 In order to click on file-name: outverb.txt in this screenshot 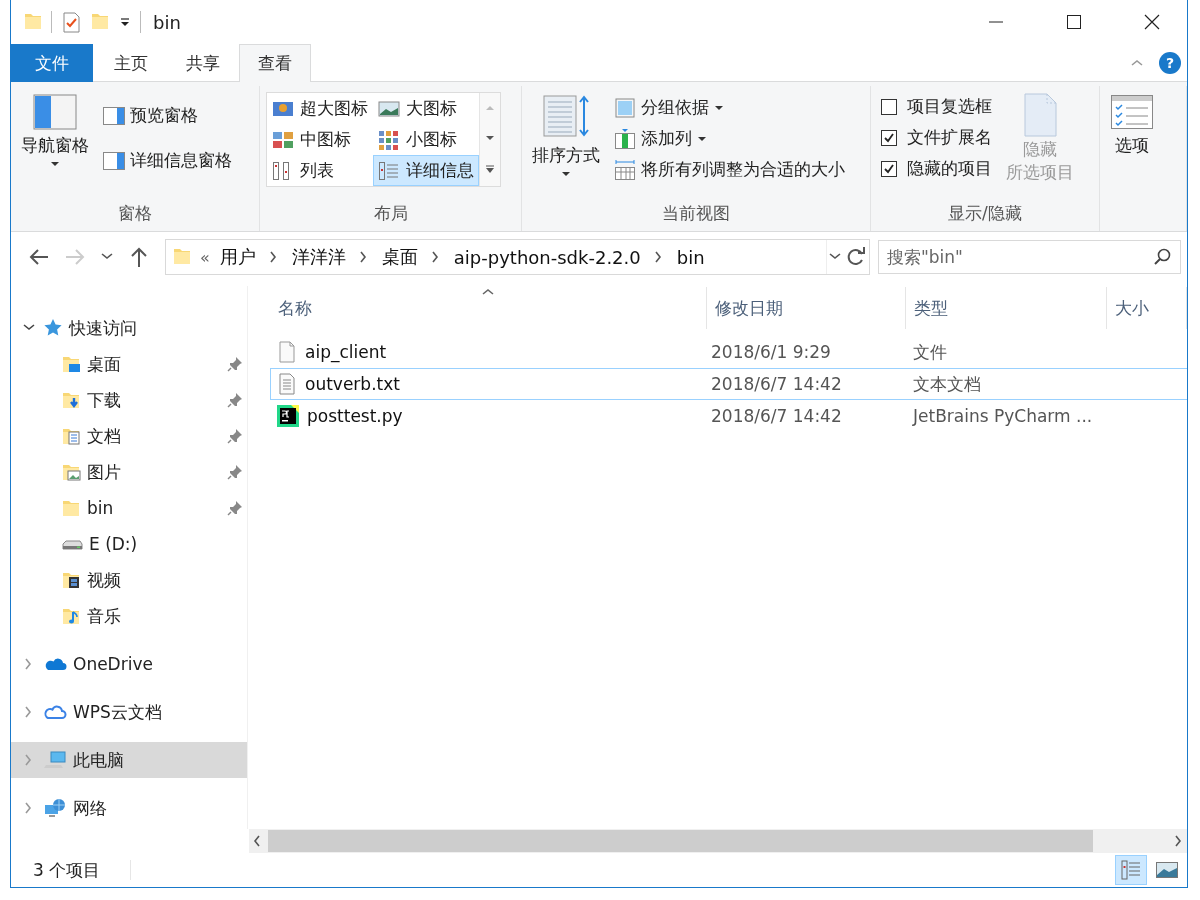, I will do `click(352, 384)`.